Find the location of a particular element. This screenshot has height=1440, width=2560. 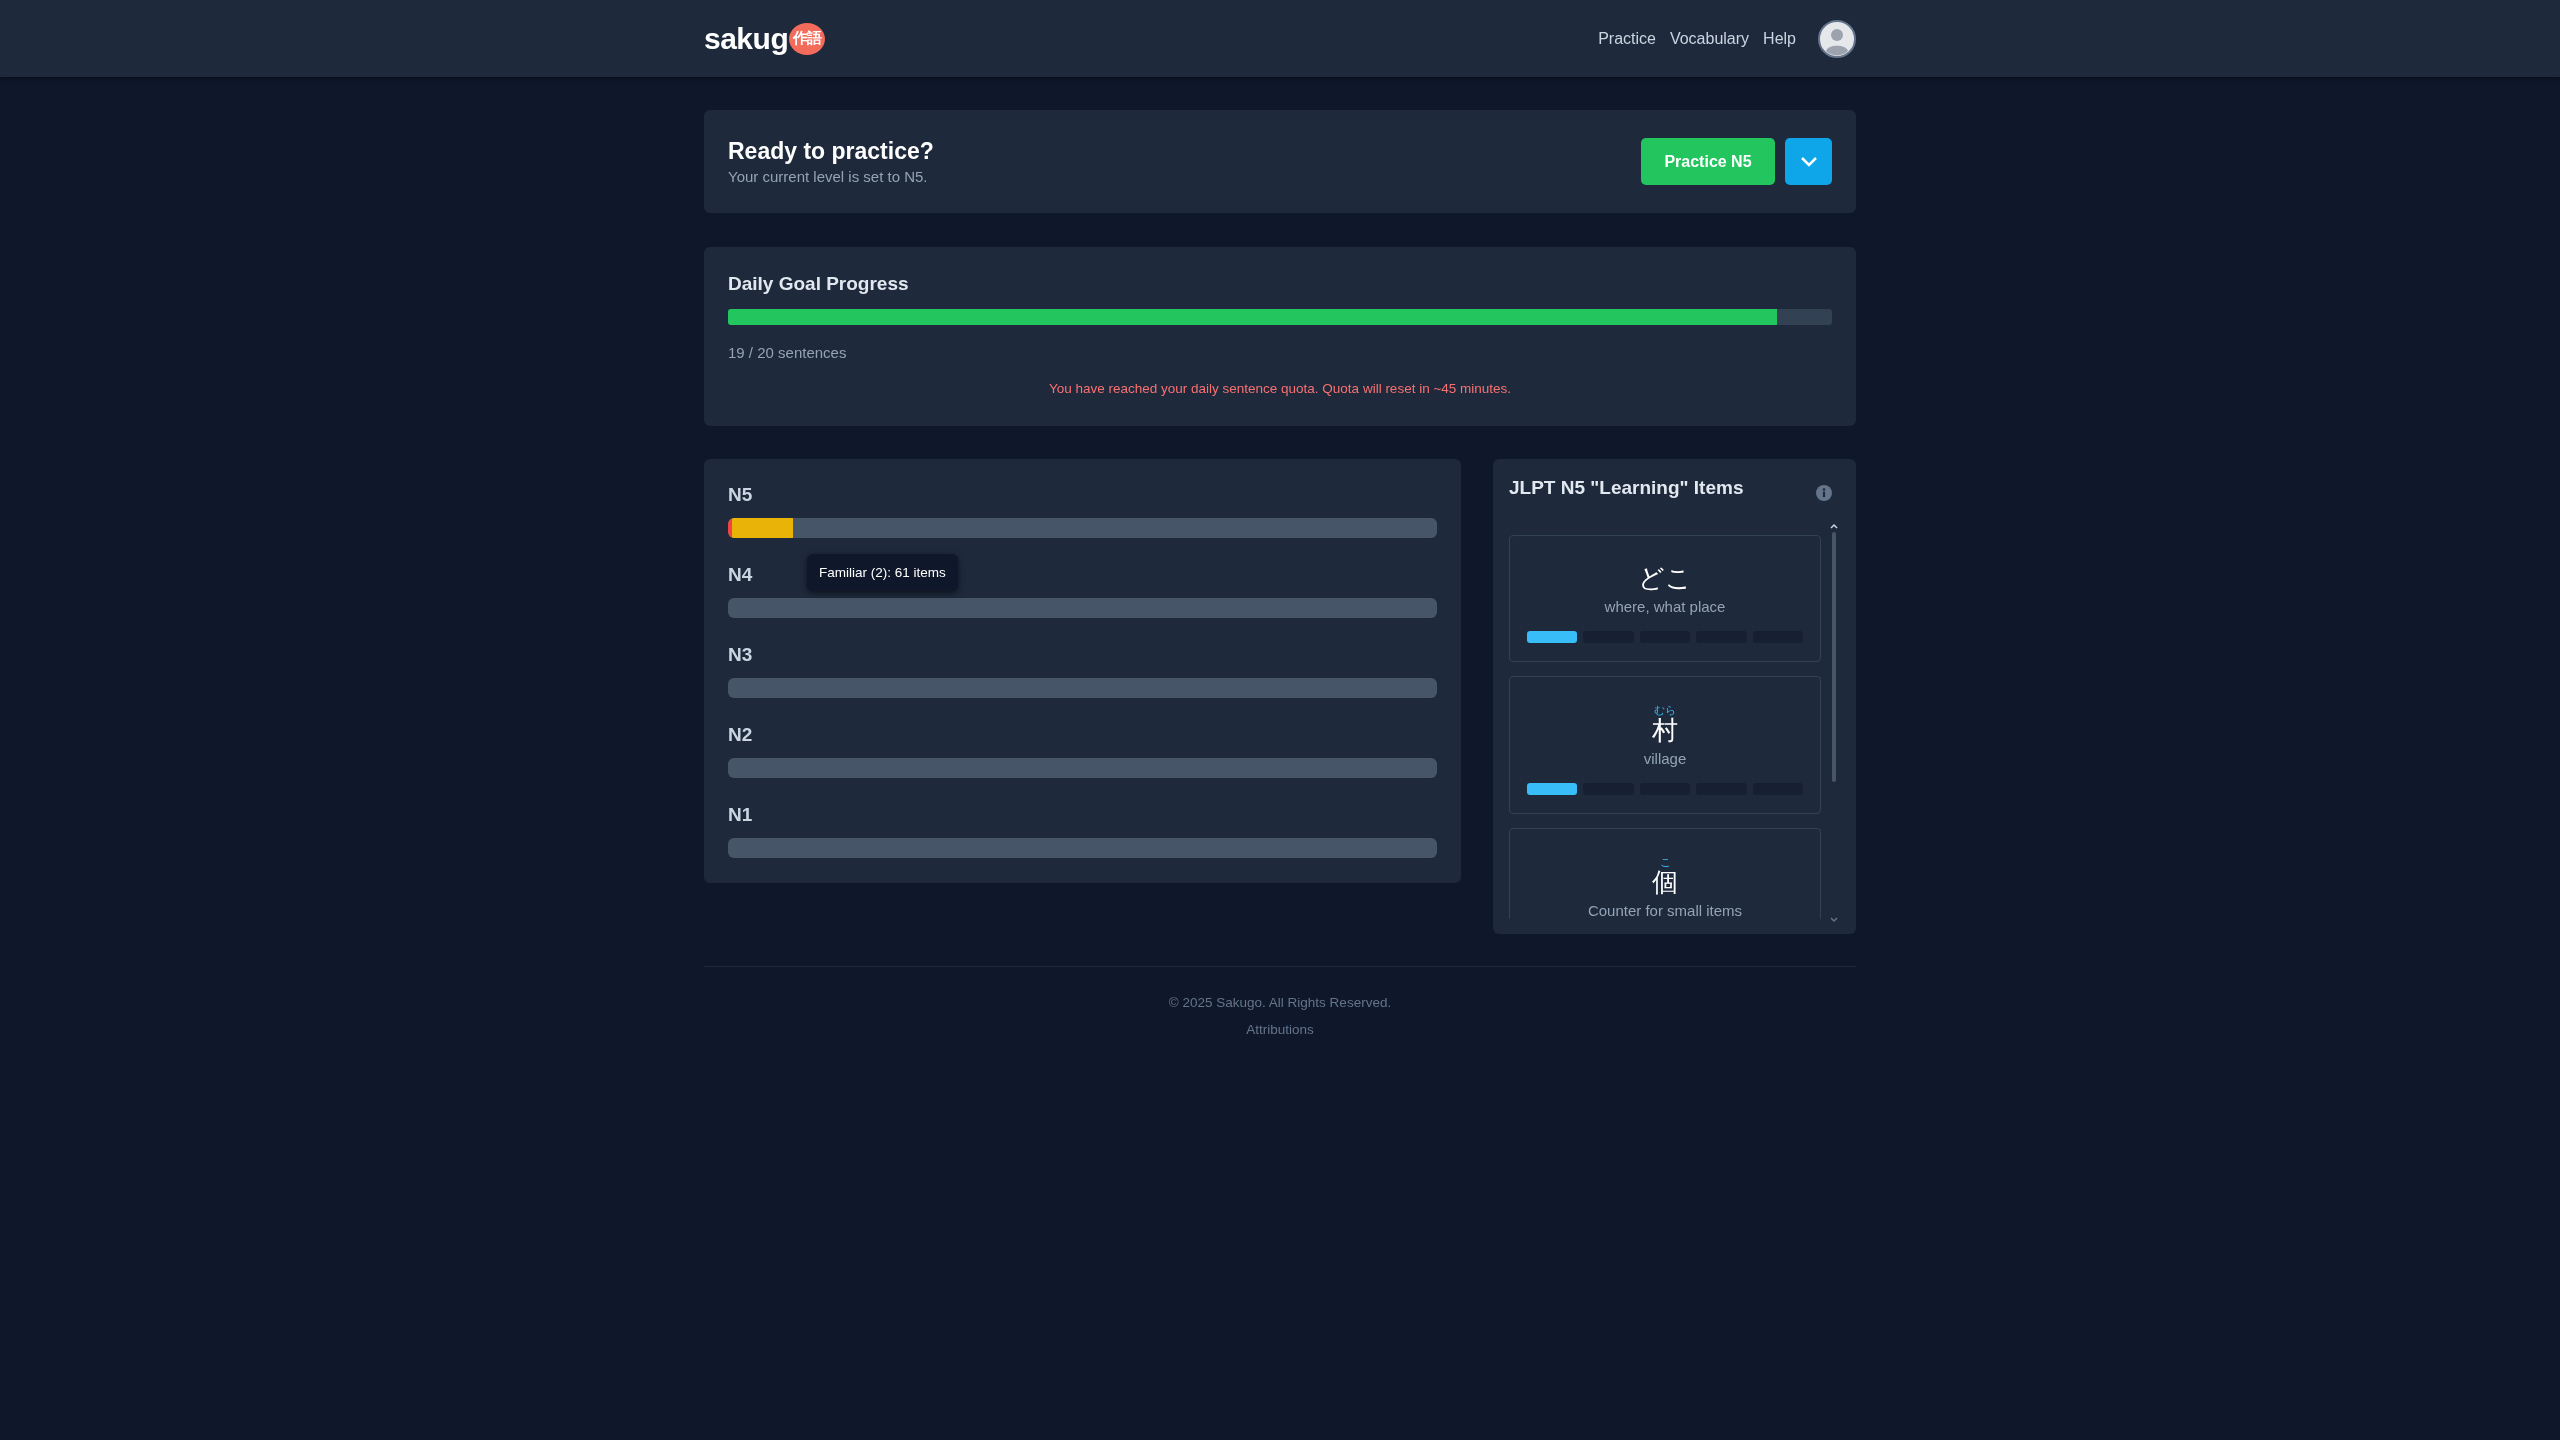

avatar-icon is located at coordinates (1837, 38).